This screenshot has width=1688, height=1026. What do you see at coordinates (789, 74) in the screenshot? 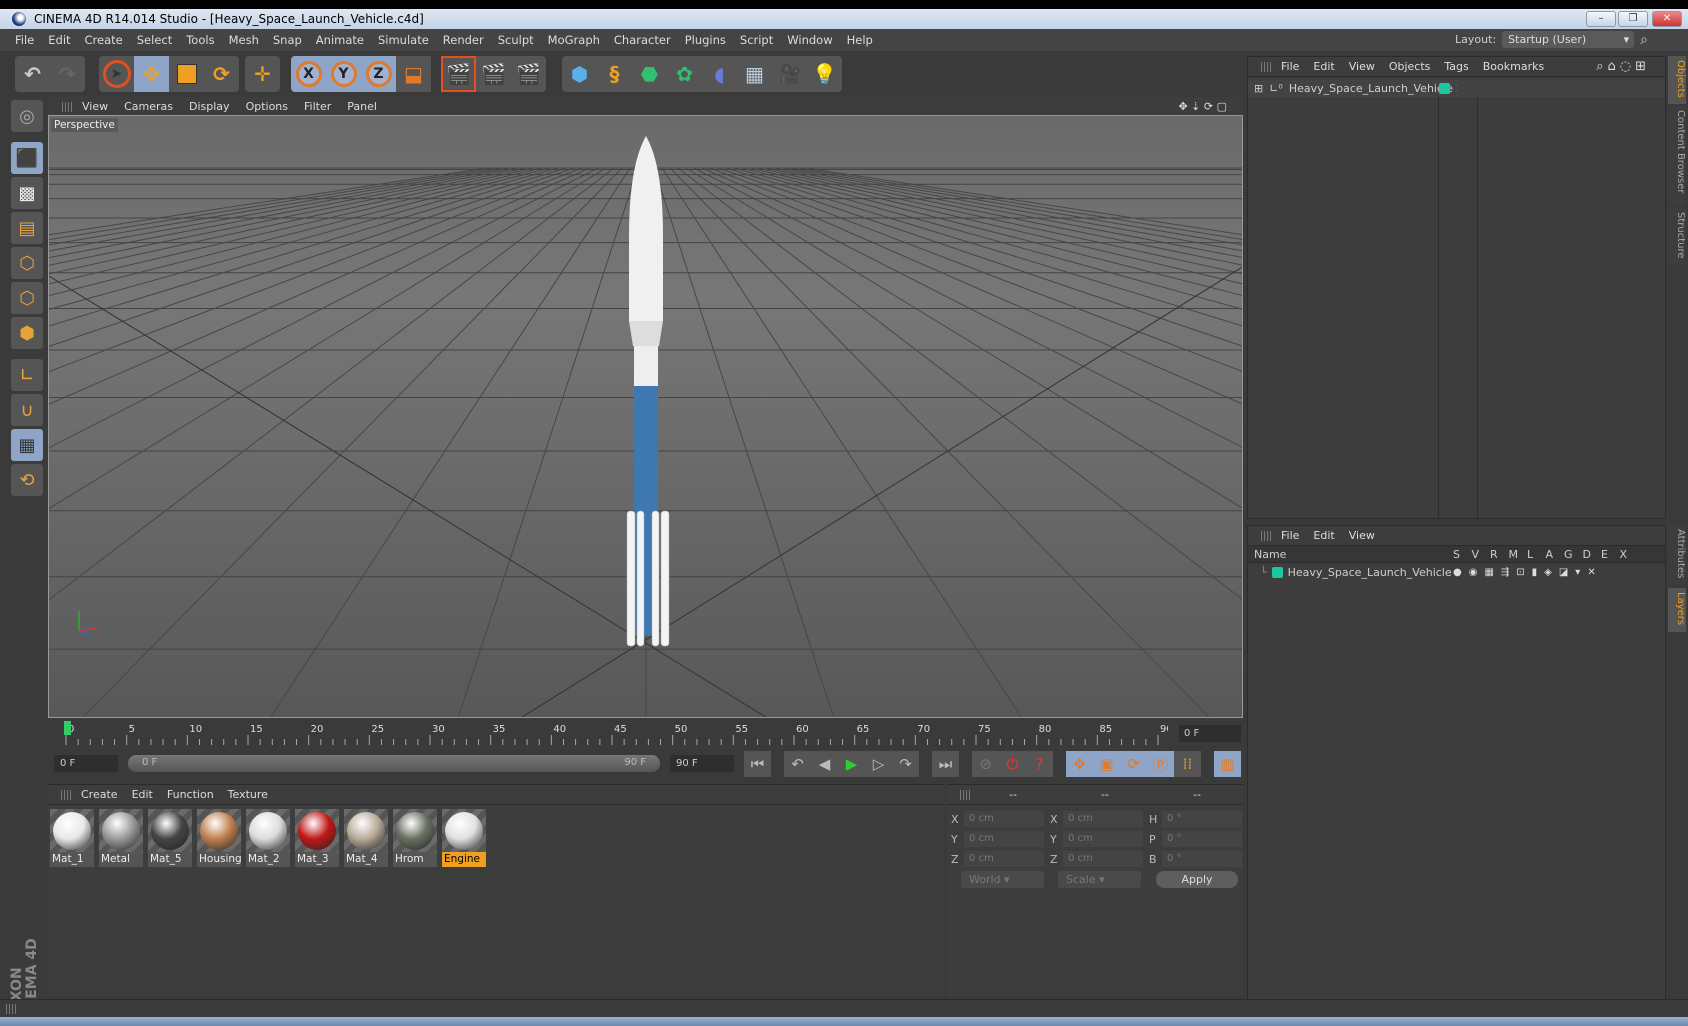
I see `camera-icon: 🎥` at bounding box center [789, 74].